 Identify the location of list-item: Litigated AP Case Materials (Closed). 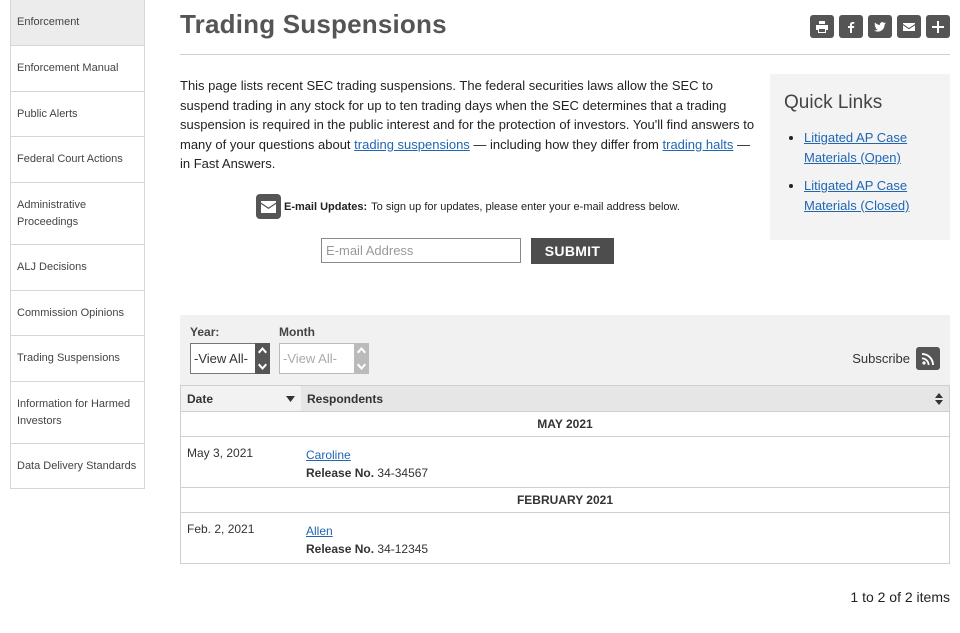
(870, 196).